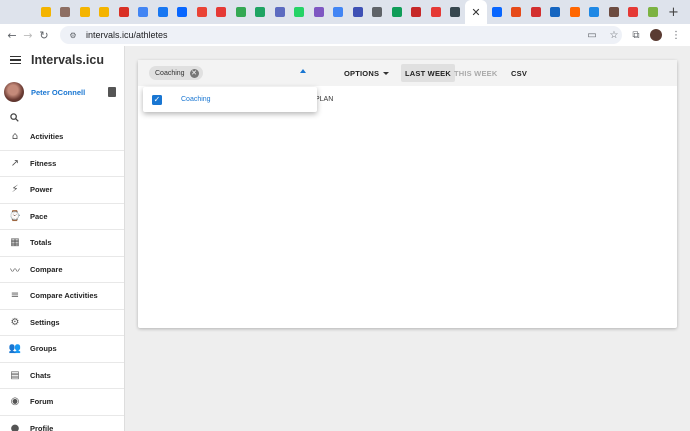 The image size is (690, 431). What do you see at coordinates (62, 243) in the screenshot?
I see `sidebar-item-totals: ▦ Totals` at bounding box center [62, 243].